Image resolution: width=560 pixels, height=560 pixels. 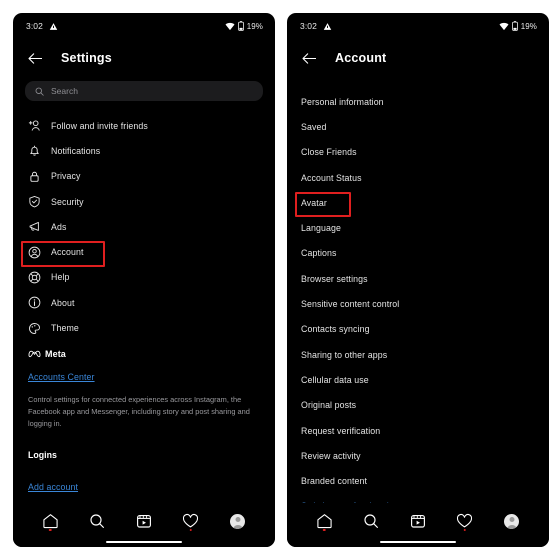 I want to click on home-icon, so click(x=50, y=521).